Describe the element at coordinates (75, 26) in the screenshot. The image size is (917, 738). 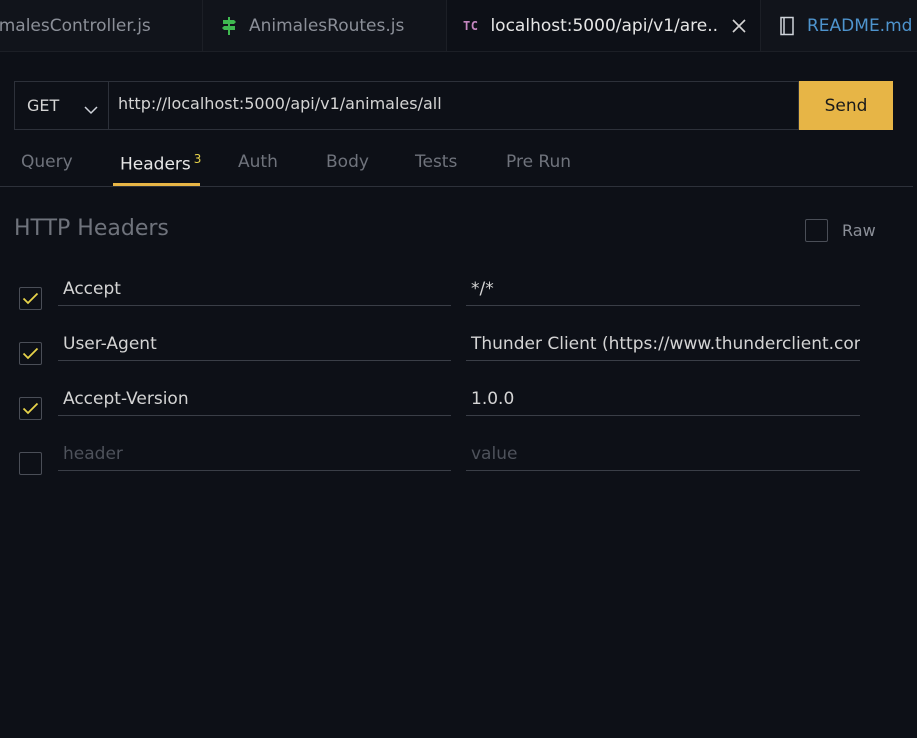
I see `tab-label: imalesController.js` at that location.